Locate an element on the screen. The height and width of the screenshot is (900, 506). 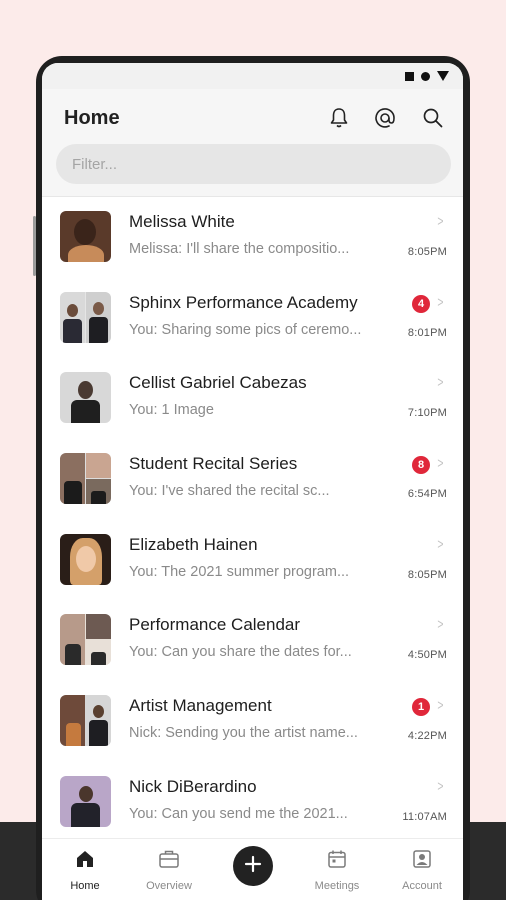
add-button is located at coordinates (253, 866).